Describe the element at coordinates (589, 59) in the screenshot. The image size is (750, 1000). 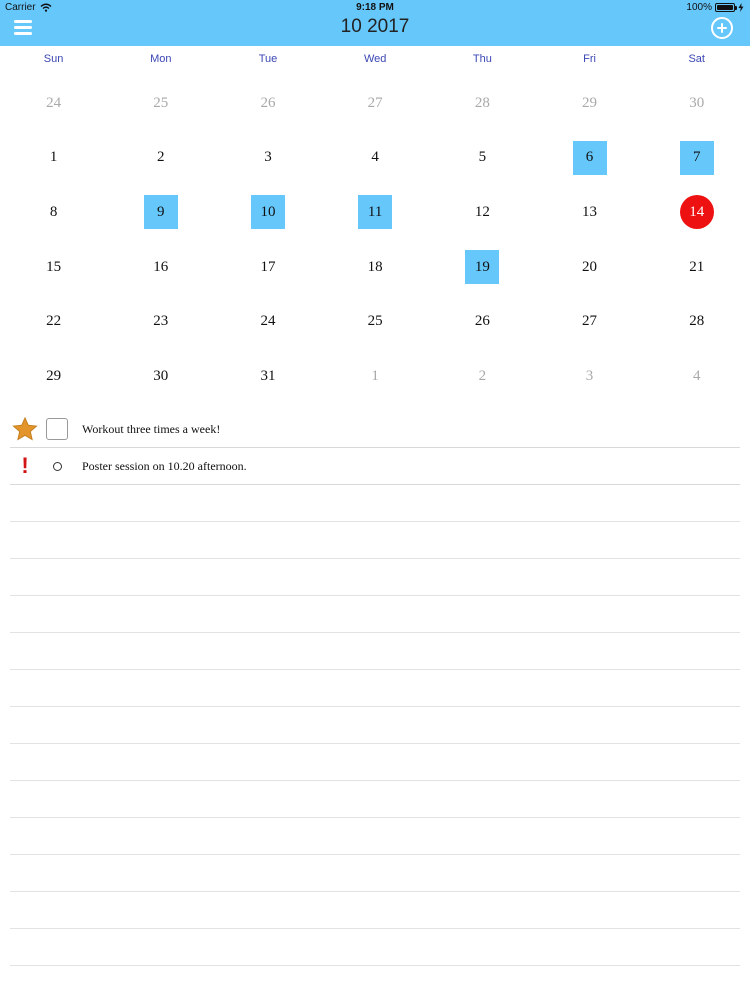
I see `weekday-label: Fri` at that location.